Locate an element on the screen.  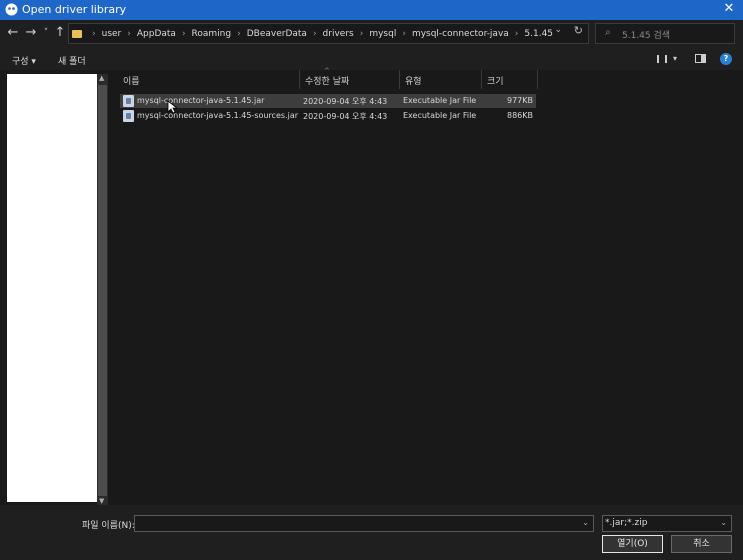
navigation-pane-scrollbar: ▲ ▼ is located at coordinates (102, 290).